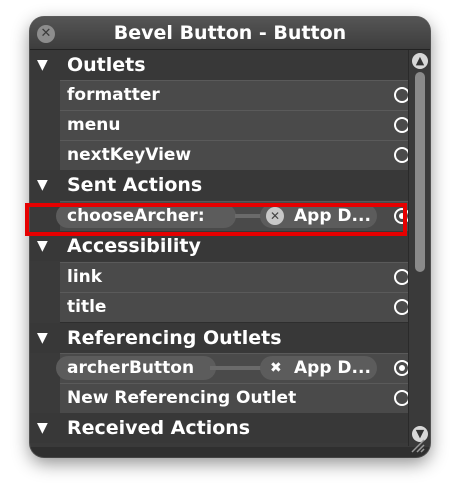 This screenshot has width=458, height=500. I want to click on connection-line, so click(237, 368).